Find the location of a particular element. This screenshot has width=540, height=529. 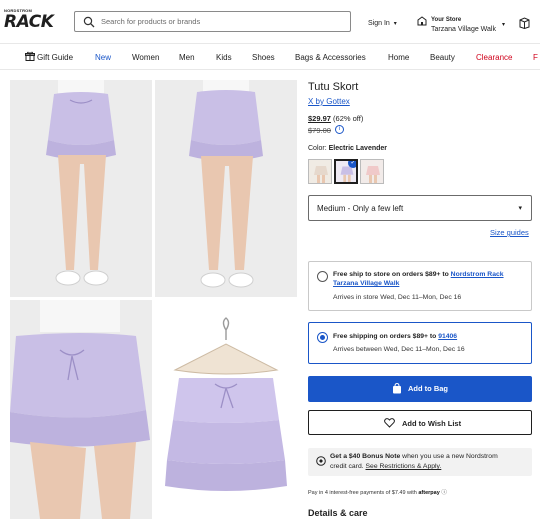

search-placeholder: Search for products or brands is located at coordinates (151, 21).